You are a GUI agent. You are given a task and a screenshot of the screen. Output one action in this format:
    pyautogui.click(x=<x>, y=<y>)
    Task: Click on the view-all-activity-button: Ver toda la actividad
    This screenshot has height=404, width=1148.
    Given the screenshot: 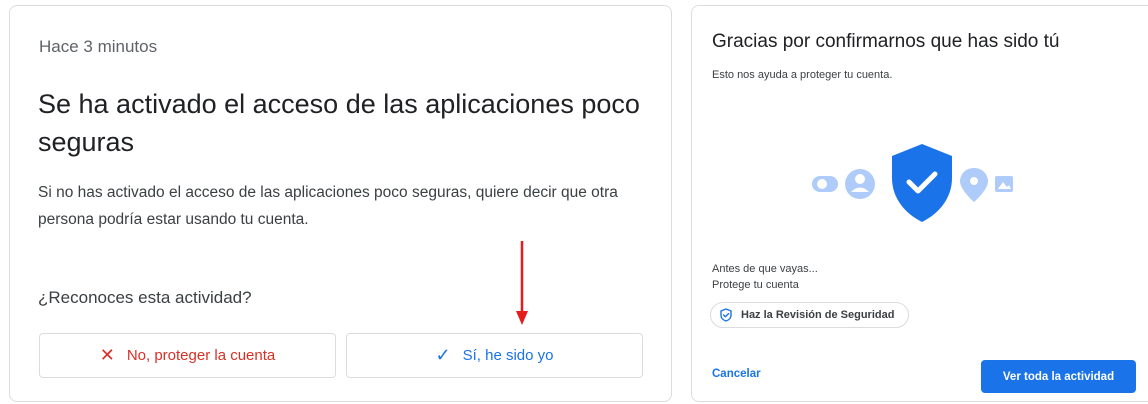 What is the action you would take?
    pyautogui.click(x=1058, y=376)
    